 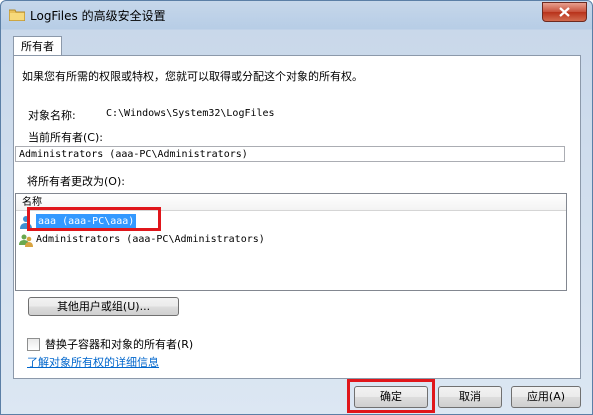 I want to click on title-bar: LogFiles 的高级安全设置, so click(x=296, y=15).